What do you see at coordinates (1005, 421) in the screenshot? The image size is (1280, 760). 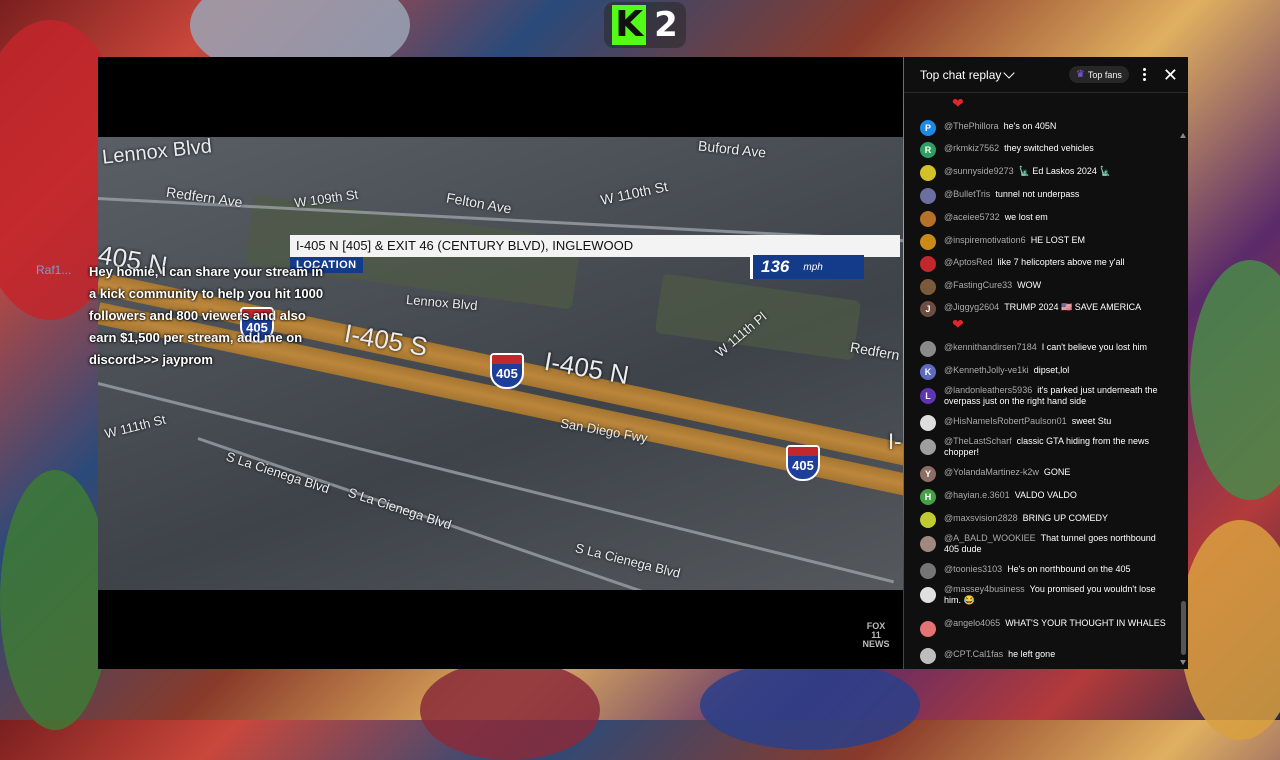 I see `chat-author: @HisNameIsRobertPaulson01` at bounding box center [1005, 421].